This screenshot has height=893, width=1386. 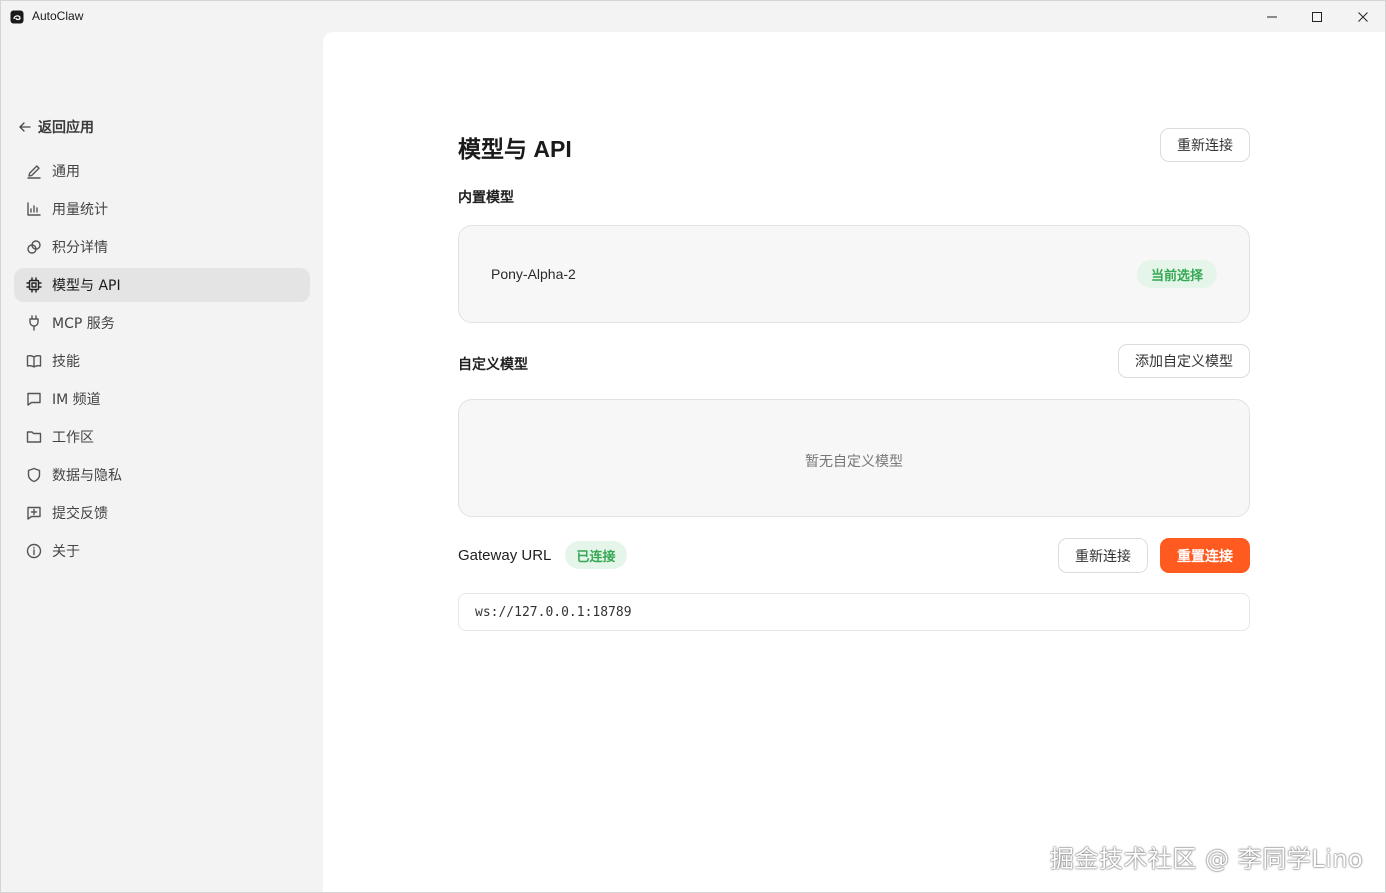 What do you see at coordinates (17, 16) in the screenshot?
I see `app-logo-icon` at bounding box center [17, 16].